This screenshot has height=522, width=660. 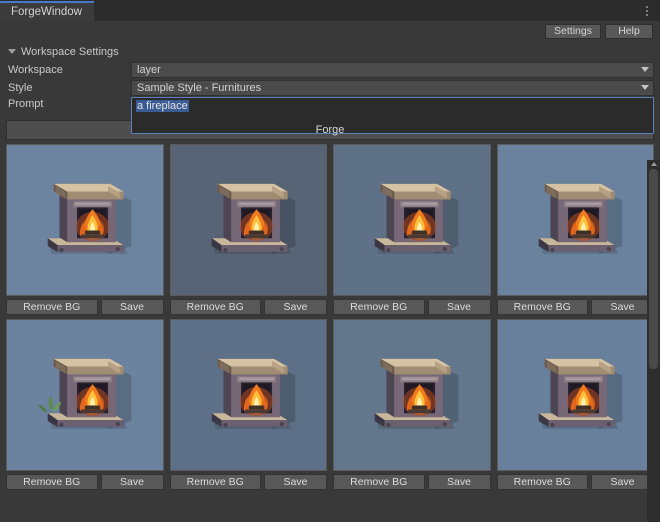 I want to click on workspace-field-row: Workspace layer, so click(x=330, y=69).